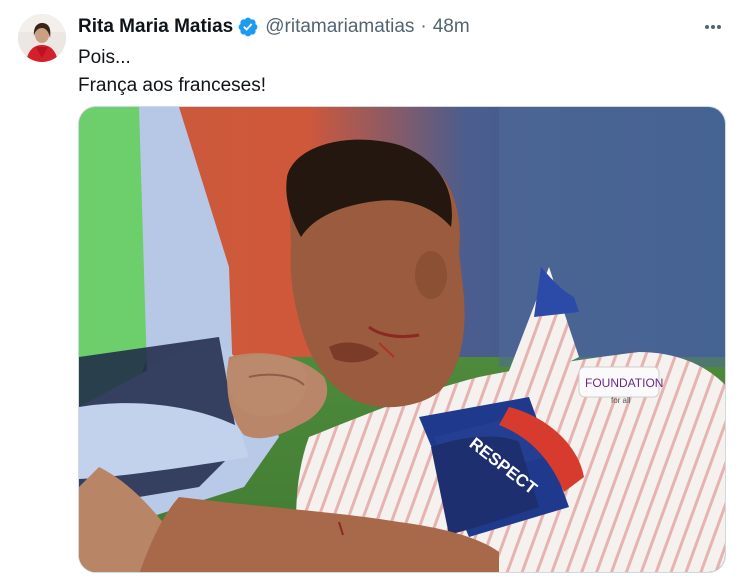 This screenshot has height=585, width=742. I want to click on more-options-icon, so click(713, 27).